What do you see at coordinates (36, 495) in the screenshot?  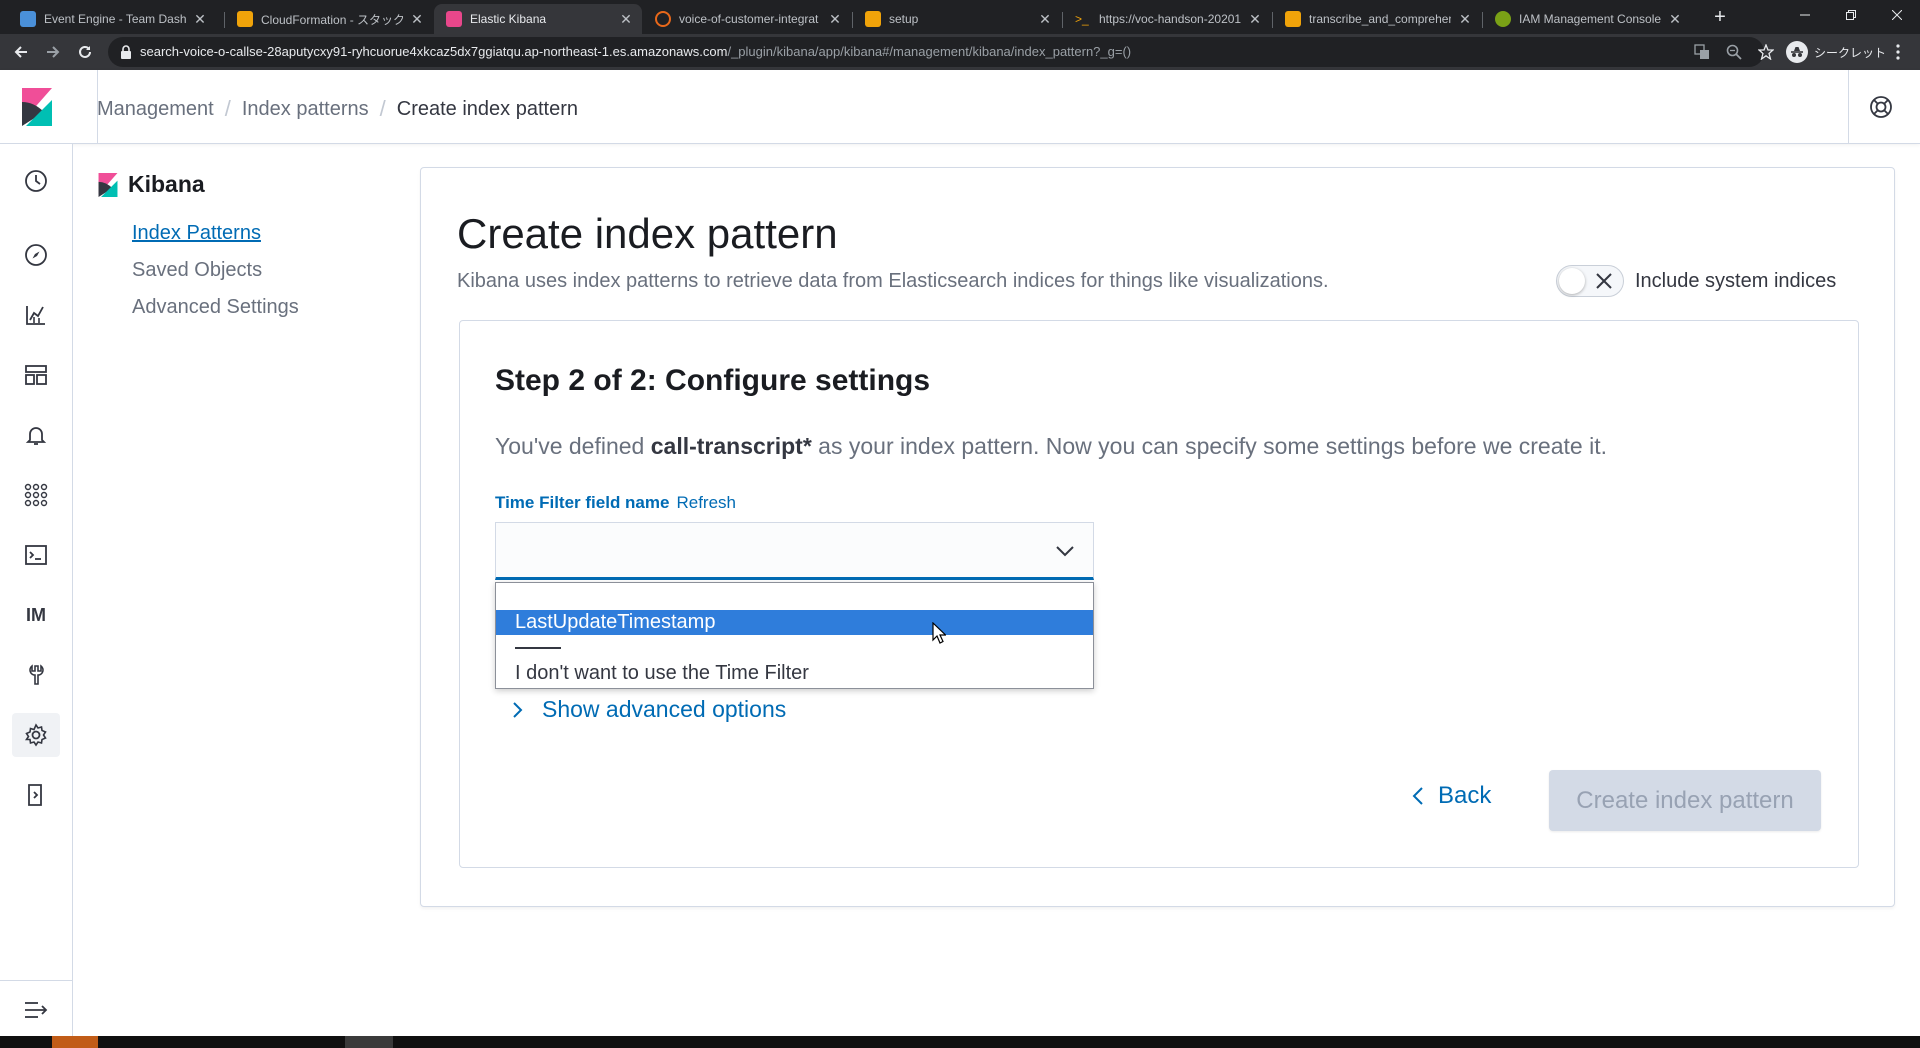 I see `nav-apps` at bounding box center [36, 495].